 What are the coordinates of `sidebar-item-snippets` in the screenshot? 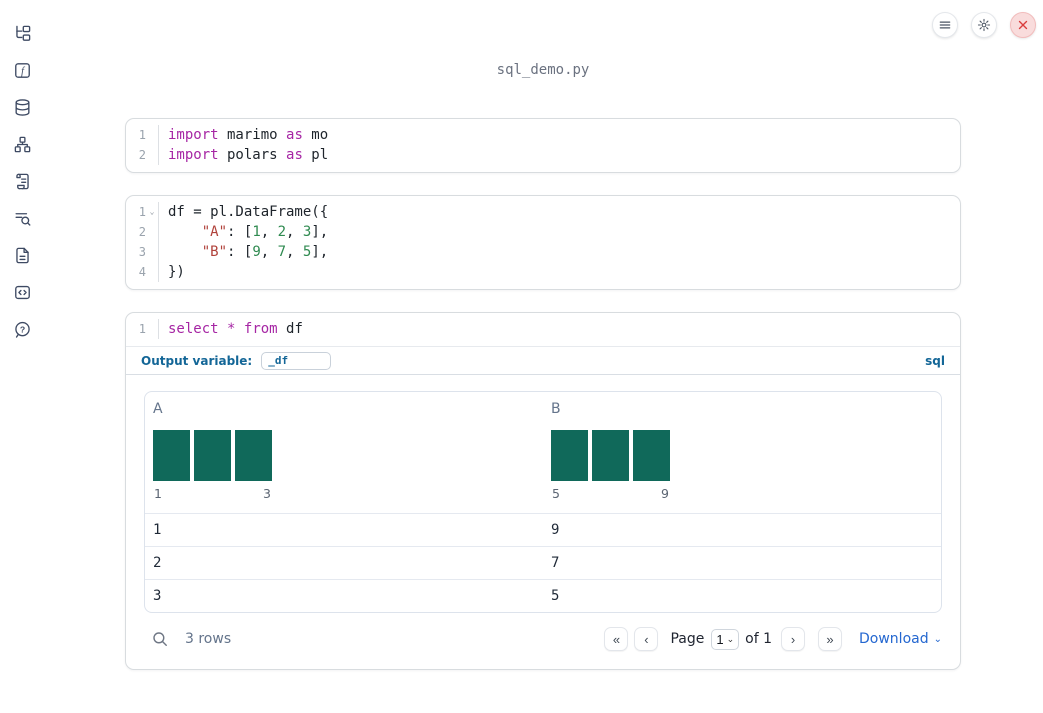 It's located at (22, 292).